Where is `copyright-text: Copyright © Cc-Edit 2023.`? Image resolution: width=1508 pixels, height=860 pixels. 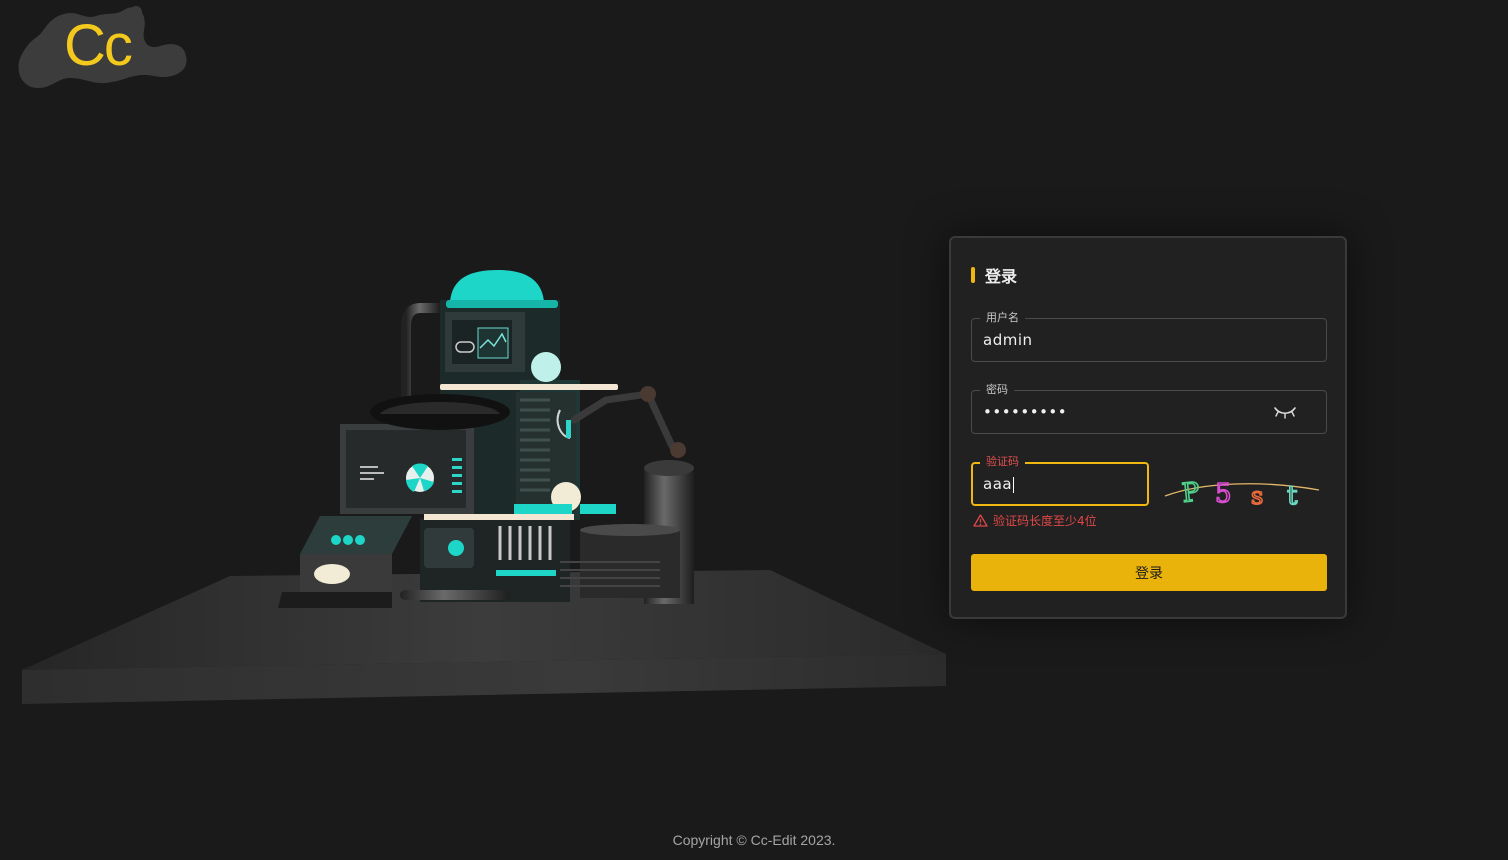 copyright-text: Copyright © Cc-Edit 2023. is located at coordinates (754, 840).